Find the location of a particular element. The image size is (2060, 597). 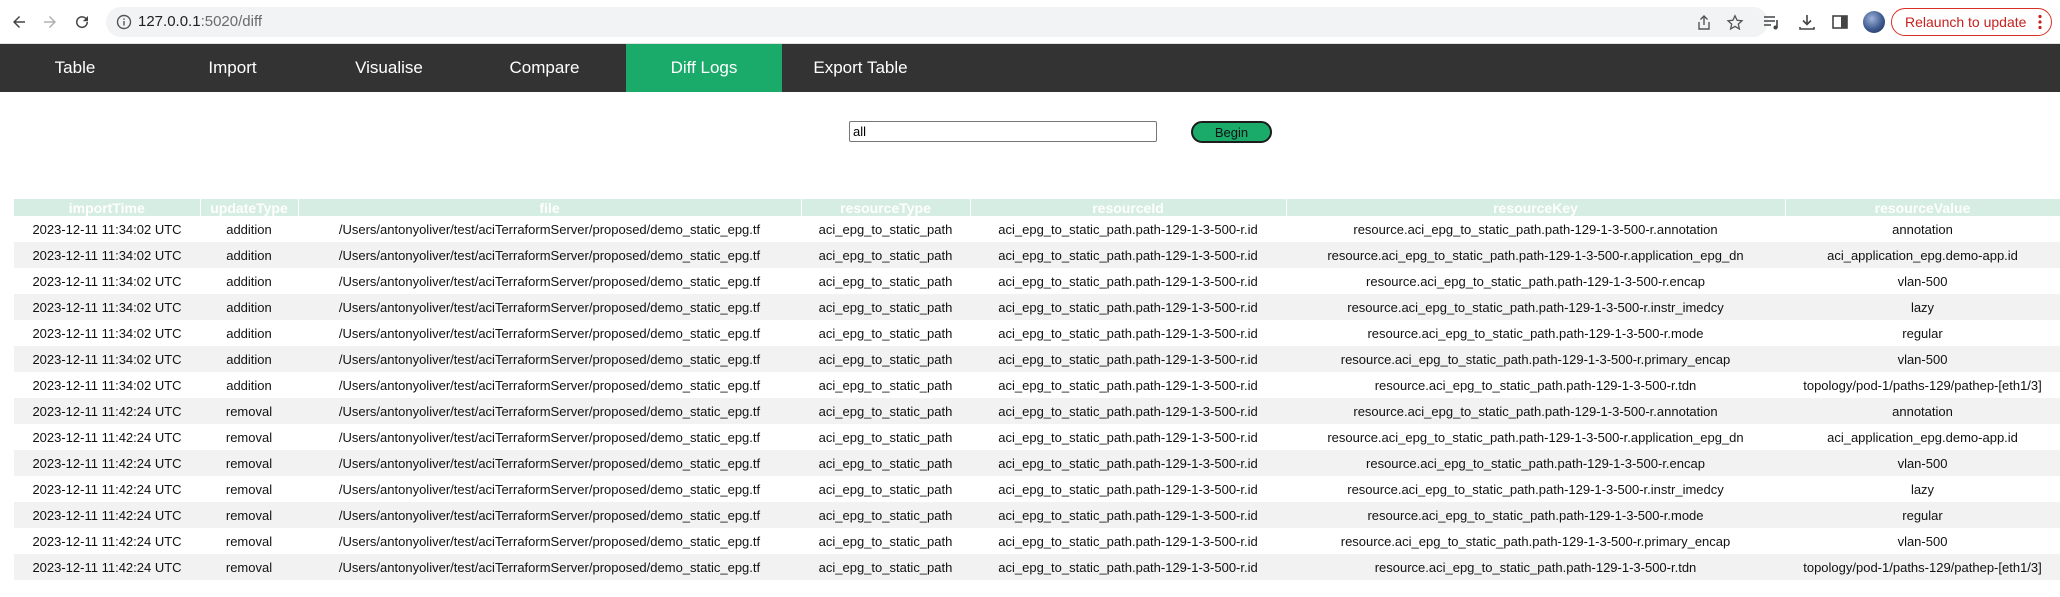

tab-export-table: Export Table is located at coordinates (860, 68).